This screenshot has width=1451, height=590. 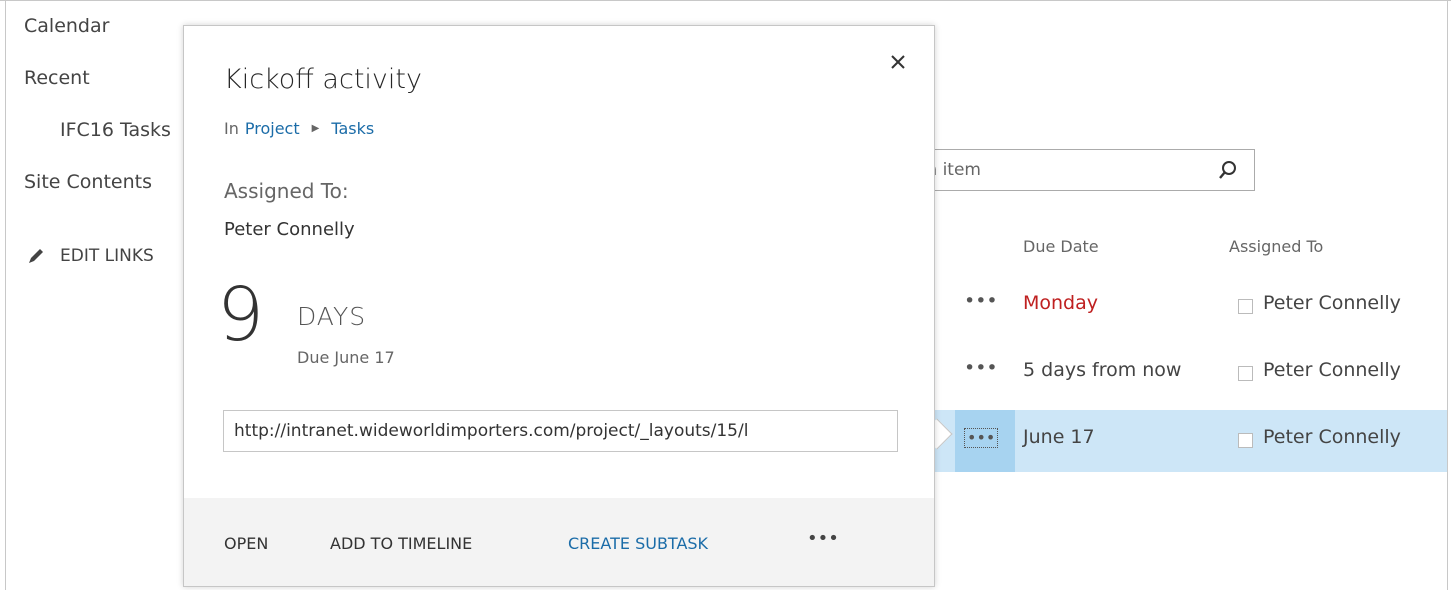 What do you see at coordinates (559, 542) in the screenshot?
I see `callout-footer: OPEN ADD TO TIMELINE CREATE SUBTASK •••` at bounding box center [559, 542].